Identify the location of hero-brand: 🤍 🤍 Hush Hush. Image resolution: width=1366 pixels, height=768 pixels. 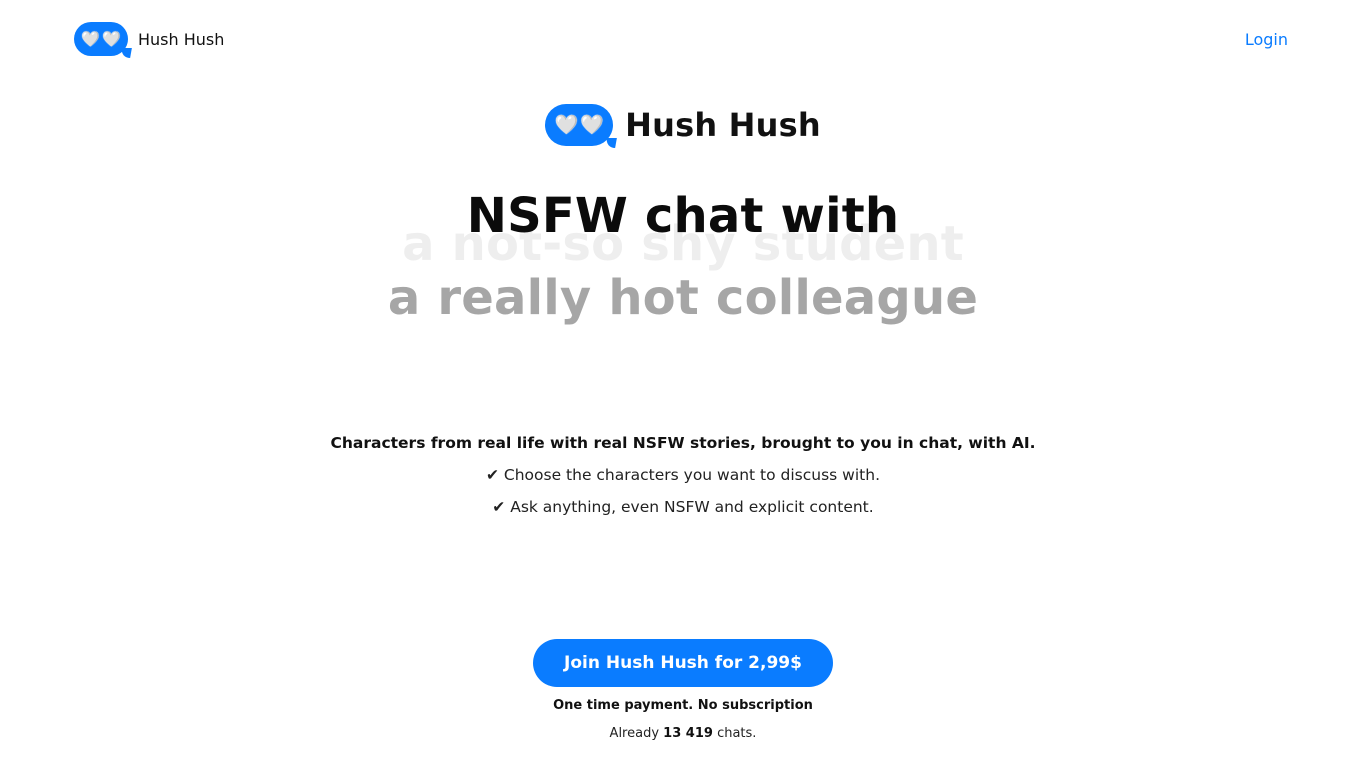
(683, 125).